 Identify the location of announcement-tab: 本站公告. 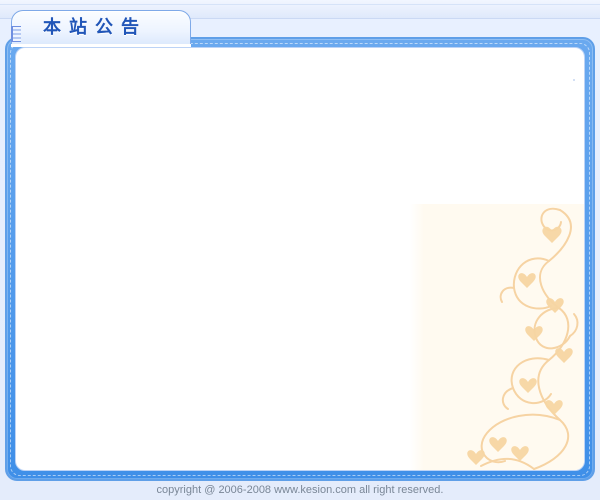
(101, 28).